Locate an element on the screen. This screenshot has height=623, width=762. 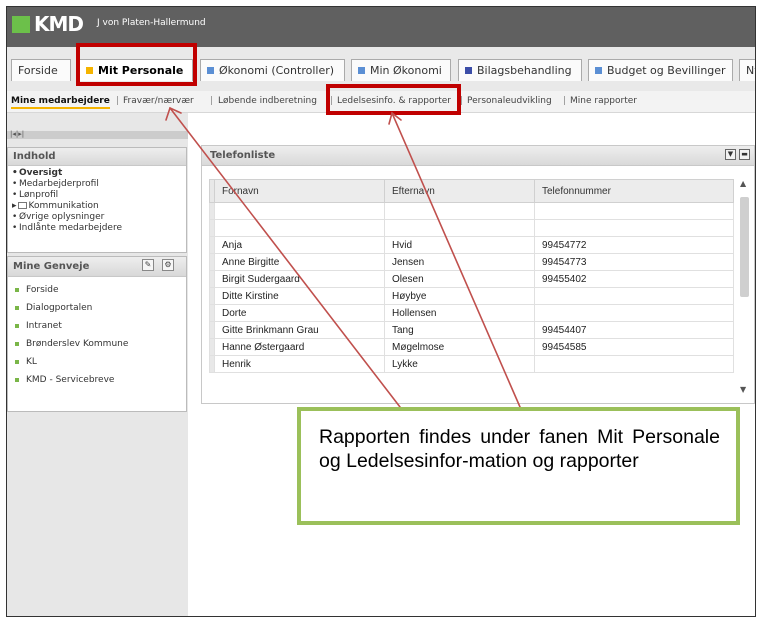
arrow-to-mit-personale is located at coordinates (285, 257).